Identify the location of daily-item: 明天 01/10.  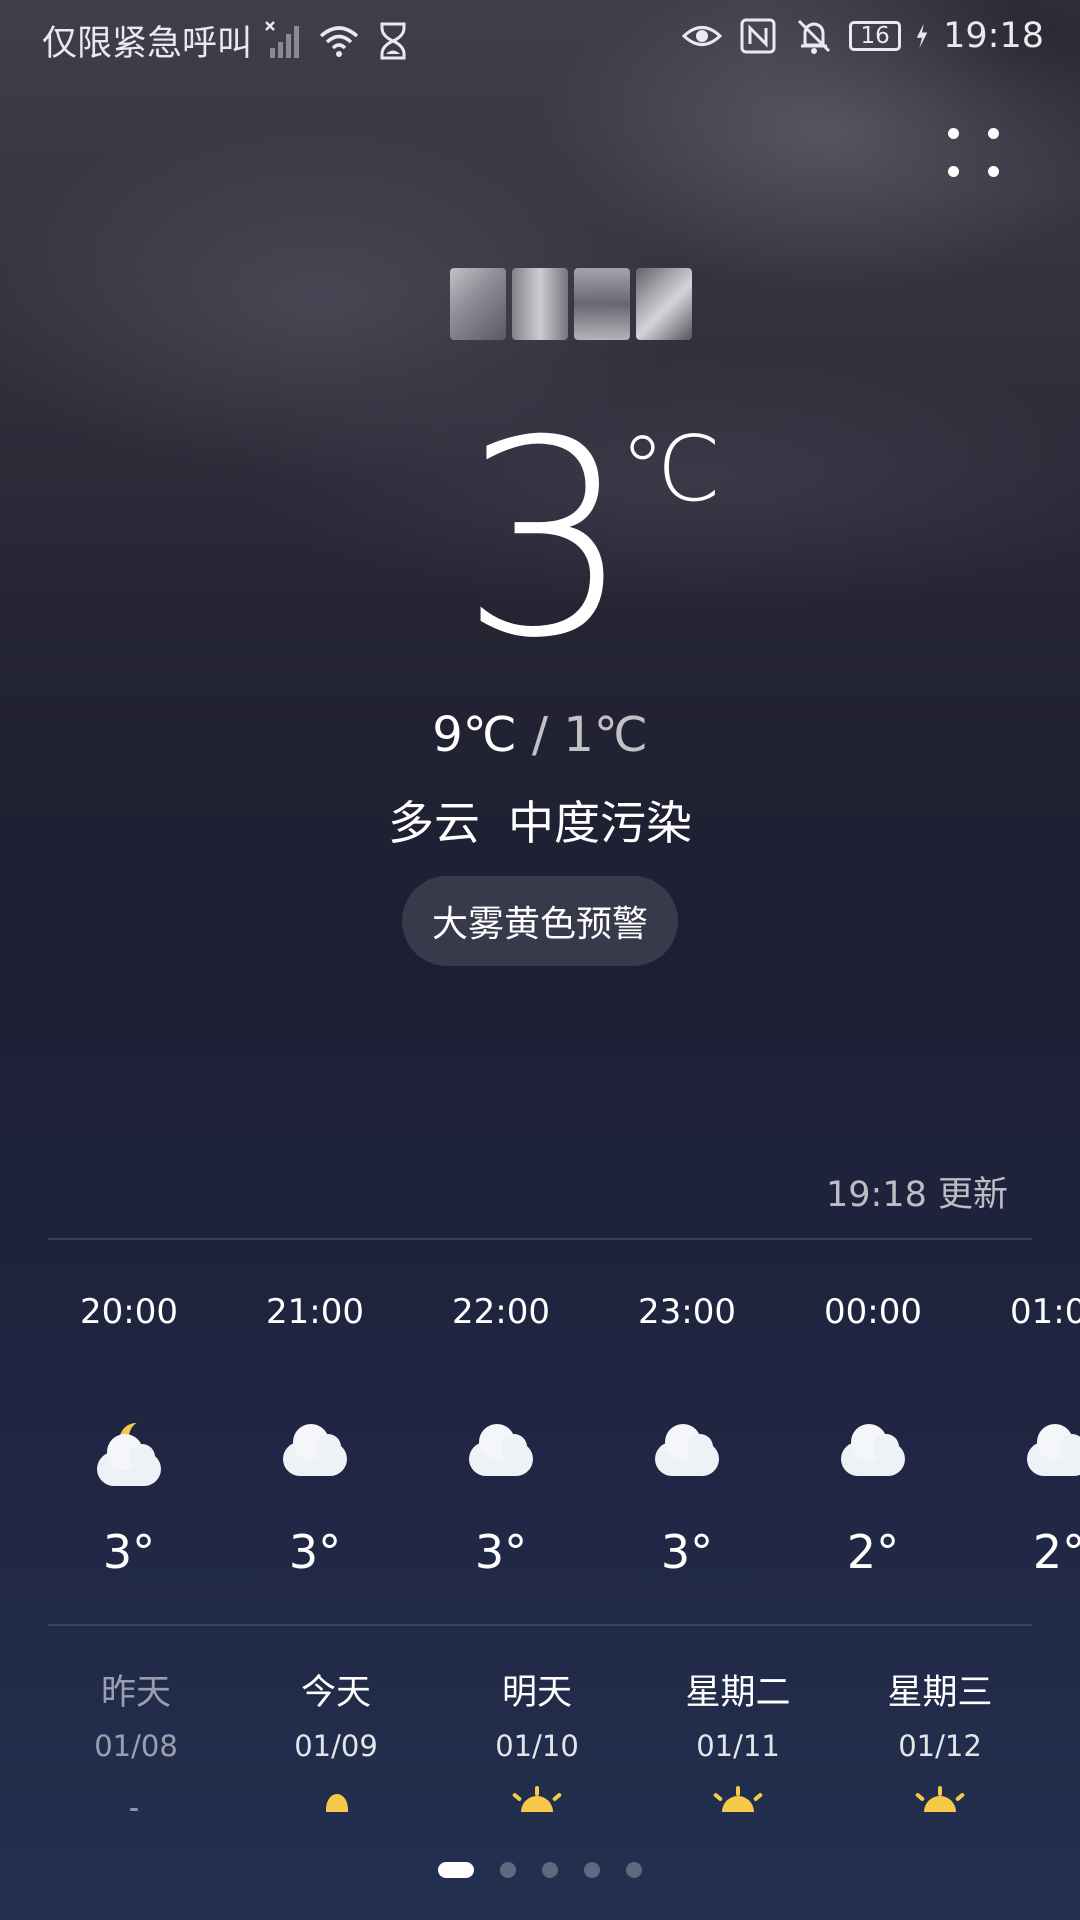
(537, 1740).